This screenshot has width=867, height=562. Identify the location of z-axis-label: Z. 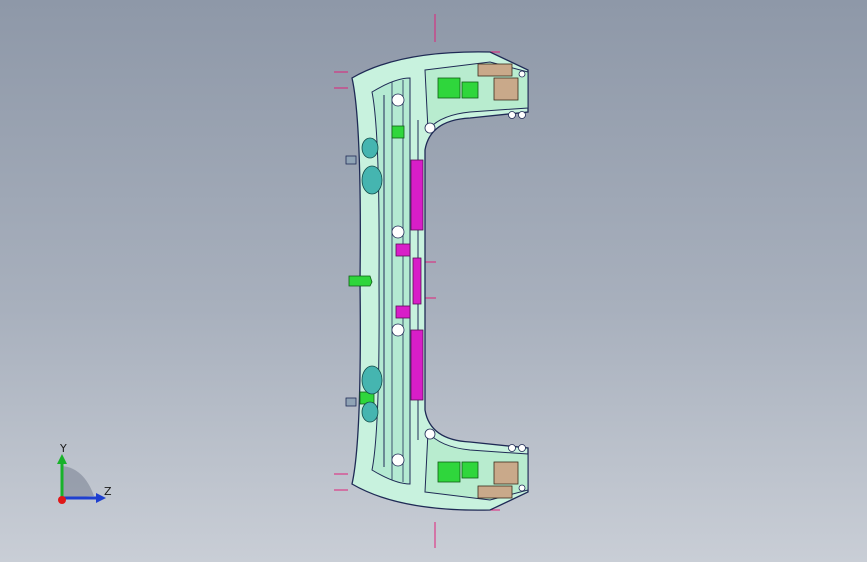
(108, 491).